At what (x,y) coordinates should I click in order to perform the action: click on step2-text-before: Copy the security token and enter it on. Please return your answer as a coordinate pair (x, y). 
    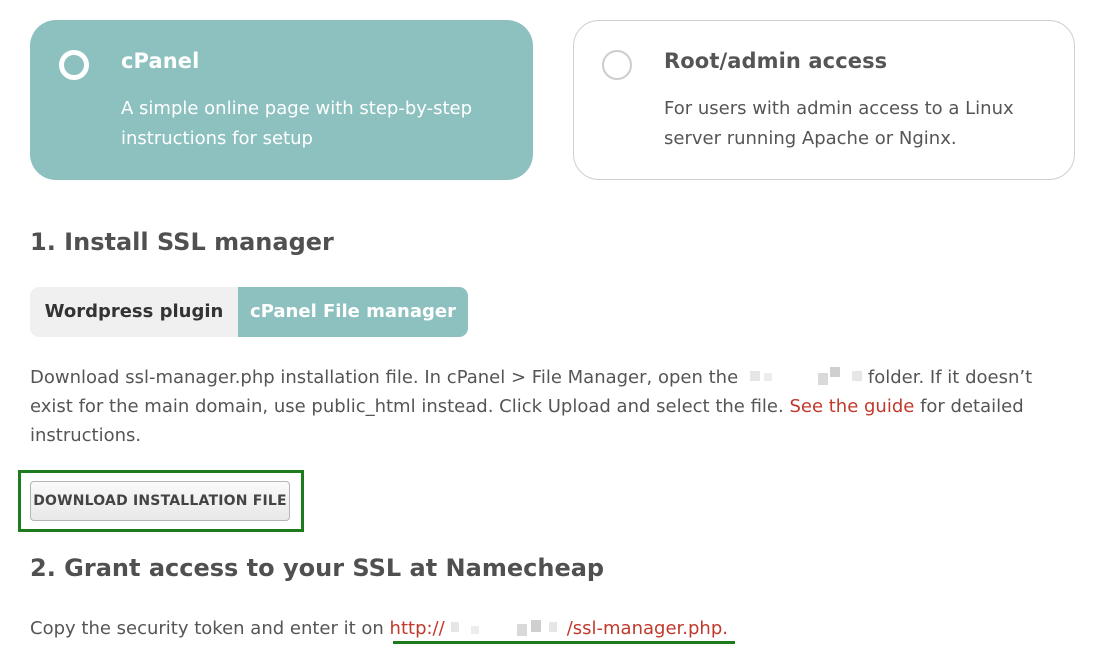
    Looking at the image, I should click on (210, 628).